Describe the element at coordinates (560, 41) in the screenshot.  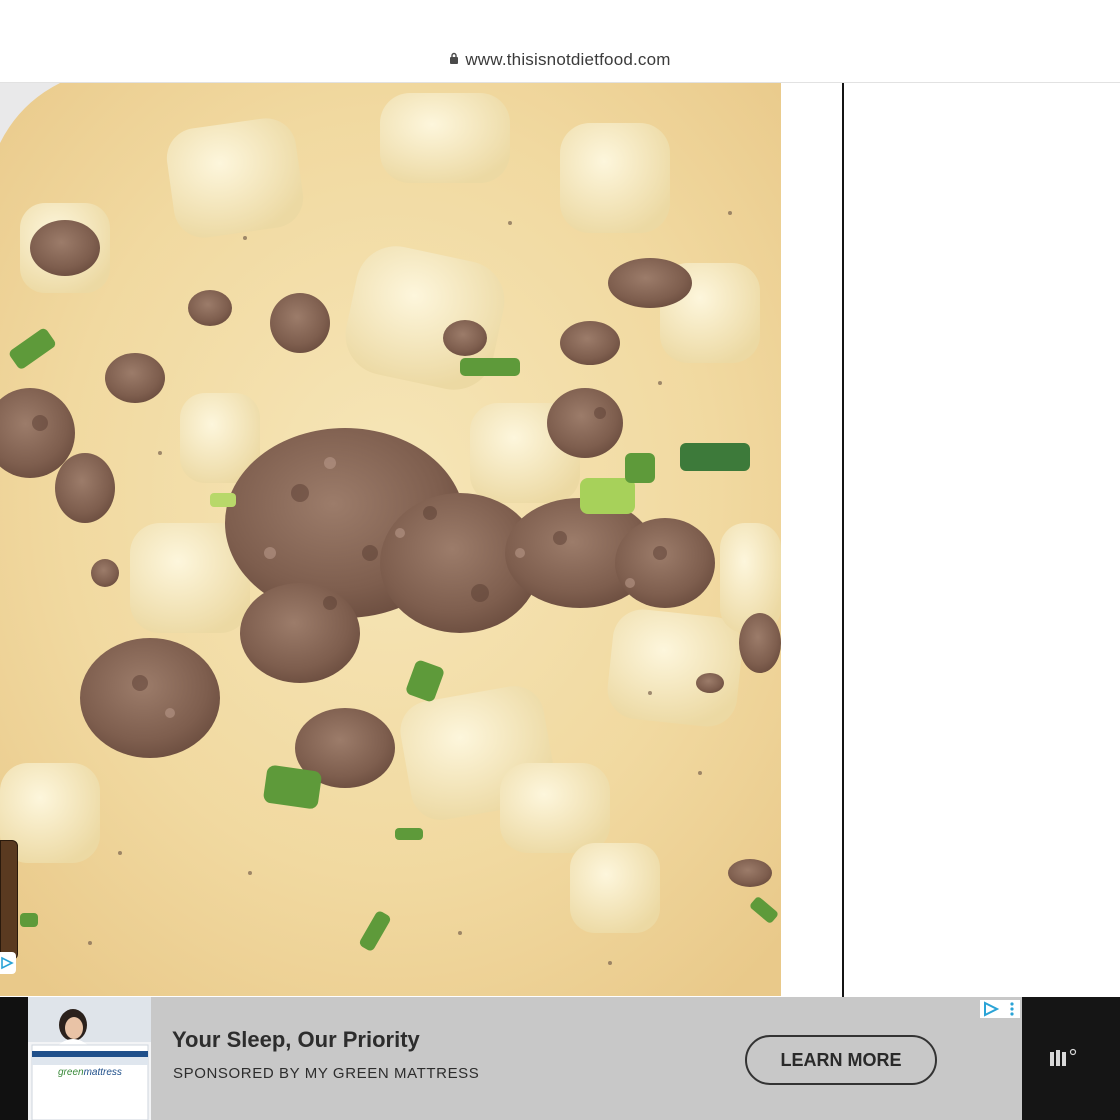
I see `browser-url-bar: www.thisisnotdietfood.com` at that location.